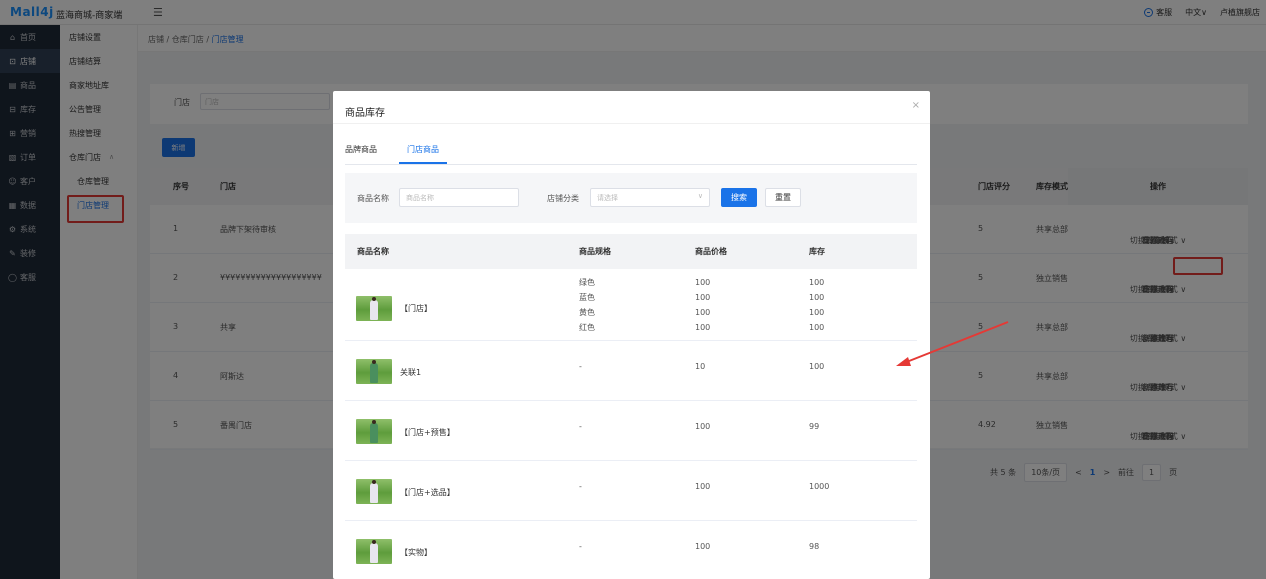  Describe the element at coordinates (783, 197) in the screenshot. I see `reset-button: 重置` at that location.